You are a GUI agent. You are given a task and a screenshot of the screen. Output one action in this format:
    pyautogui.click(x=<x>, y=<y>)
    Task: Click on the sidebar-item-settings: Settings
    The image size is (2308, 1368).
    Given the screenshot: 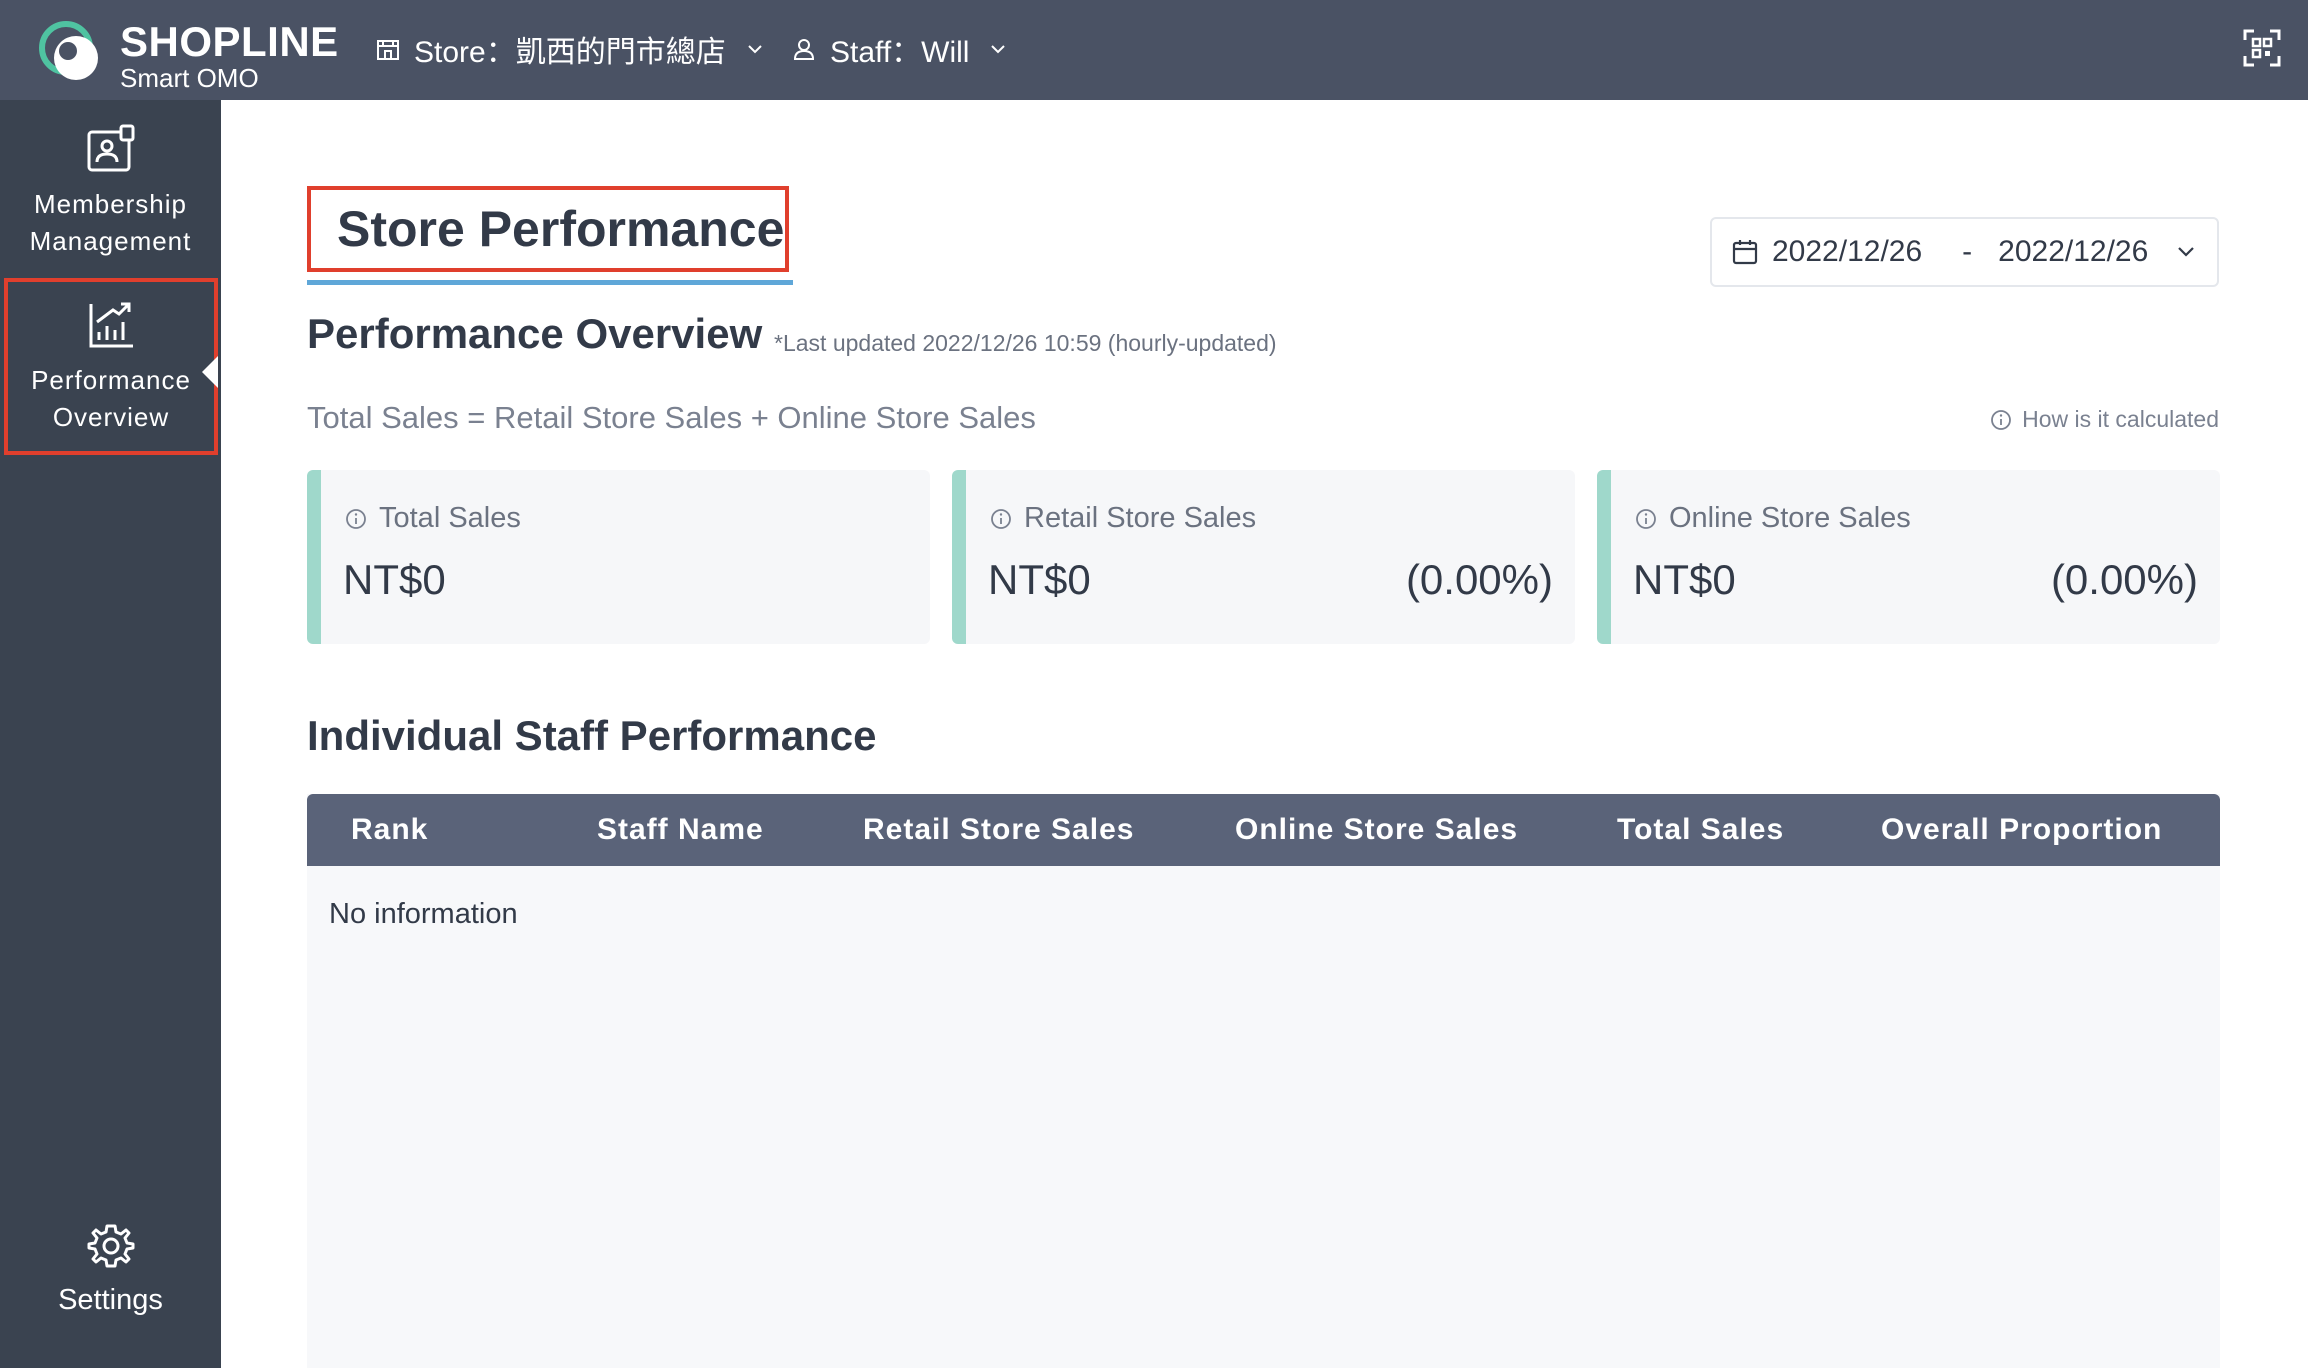 What is the action you would take?
    pyautogui.click(x=110, y=1268)
    